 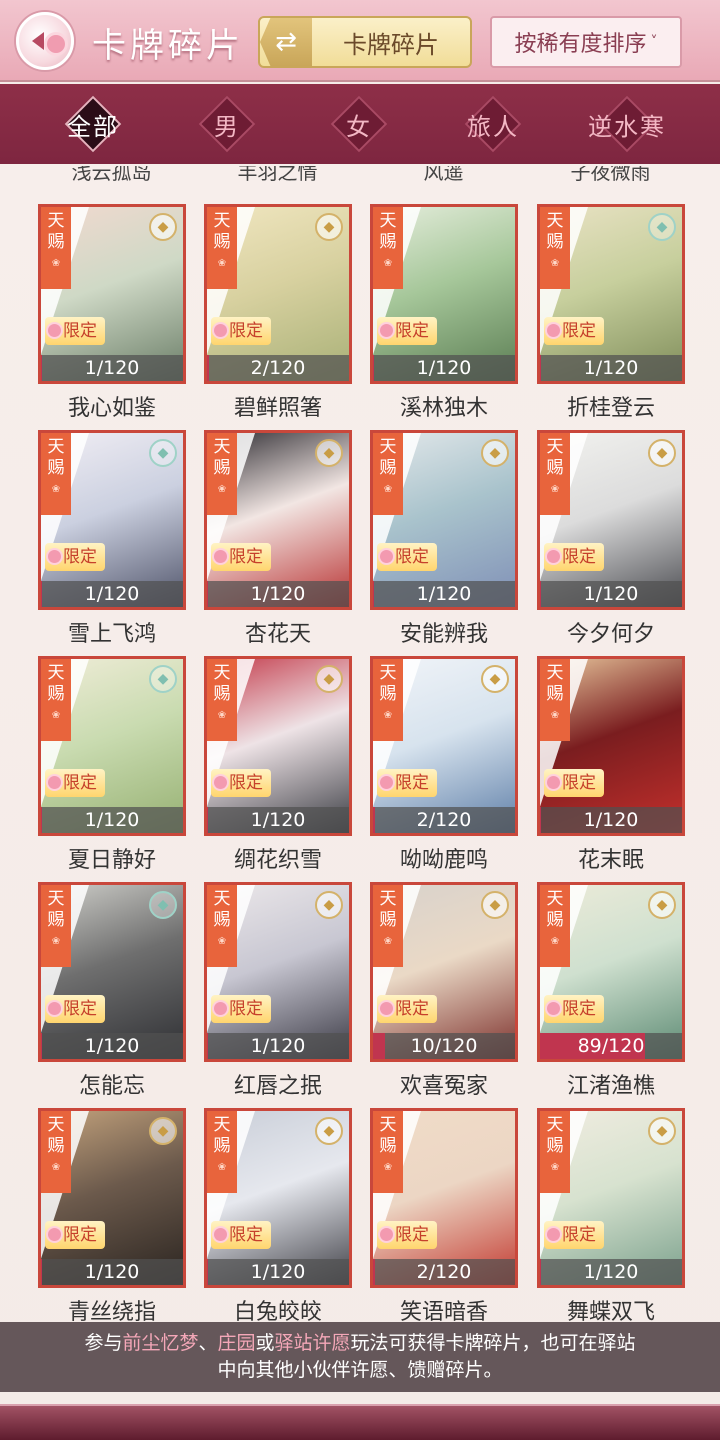 I want to click on card-item: 天赐 ❀ ◆ 限定 89/120 江渚渔樵, so click(x=611, y=993).